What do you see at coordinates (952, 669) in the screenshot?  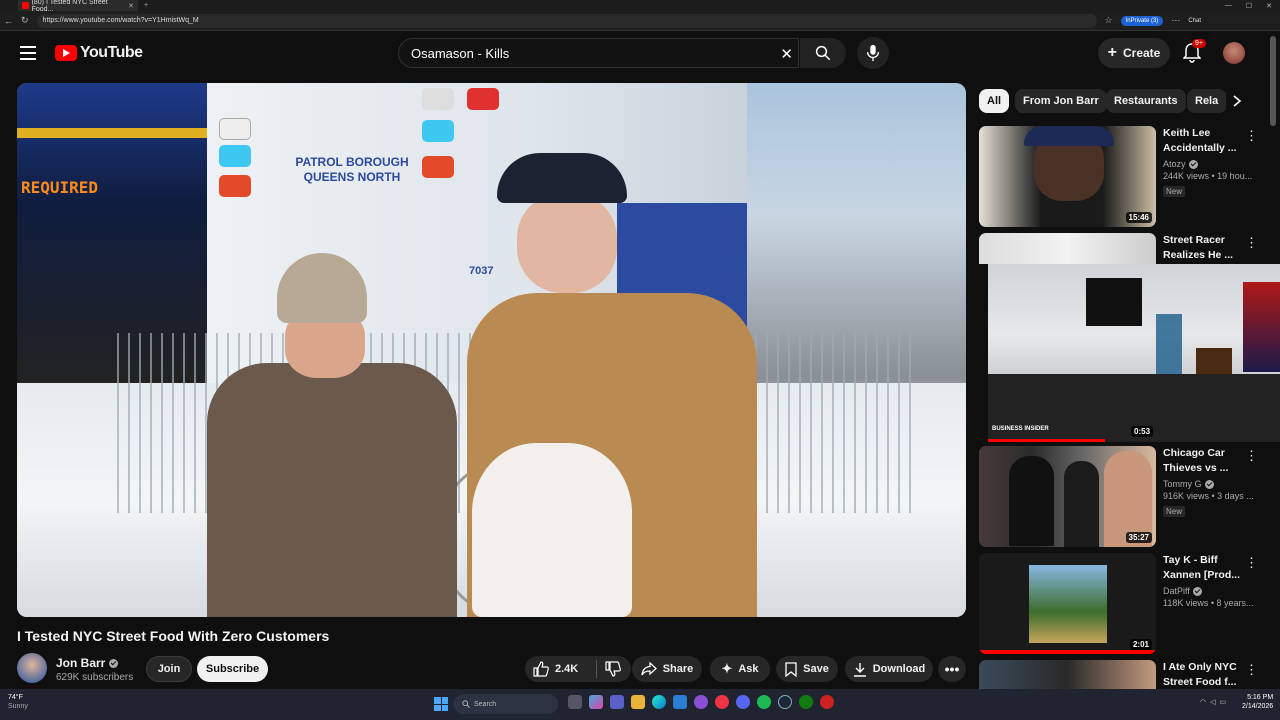 I see `more-actions-button: •••` at bounding box center [952, 669].